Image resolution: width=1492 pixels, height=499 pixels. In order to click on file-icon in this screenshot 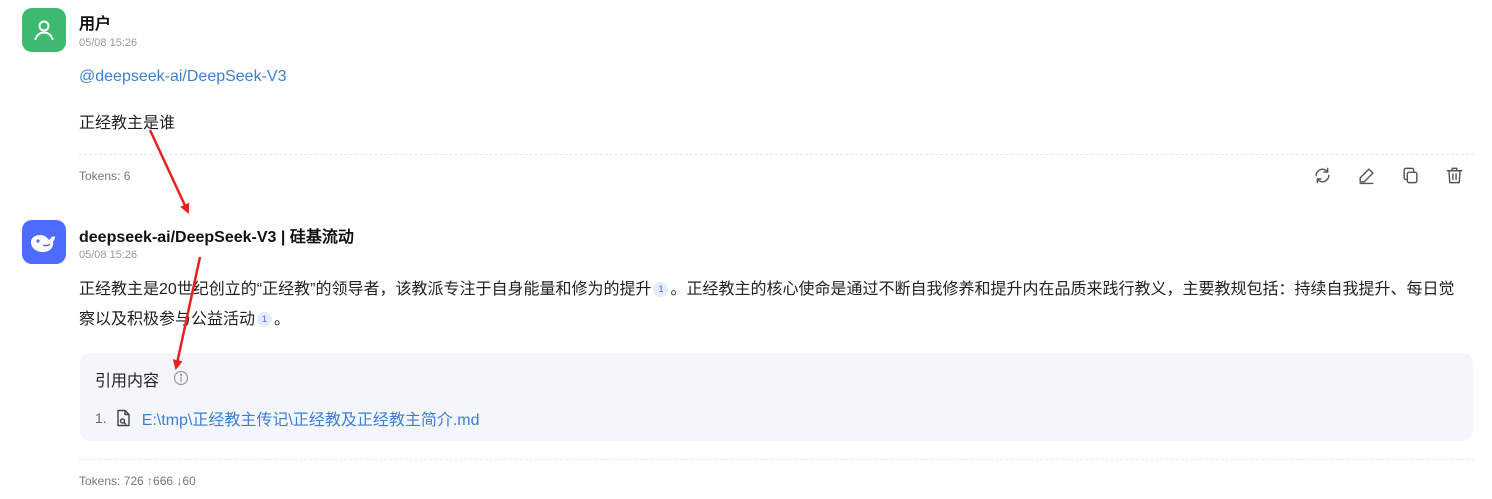, I will do `click(123, 418)`.